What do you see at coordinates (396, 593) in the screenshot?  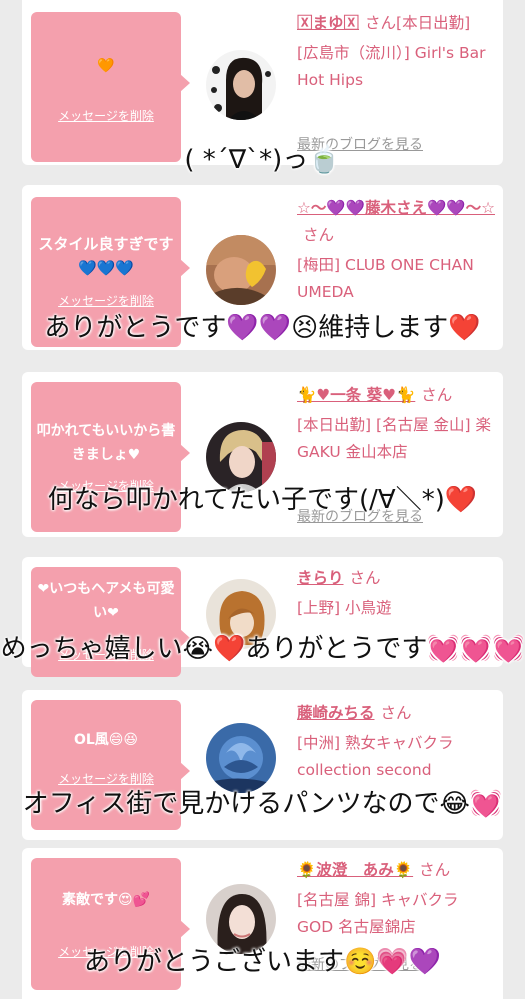 I see `cast-info: きらり さん [上野] 小鳥遊` at bounding box center [396, 593].